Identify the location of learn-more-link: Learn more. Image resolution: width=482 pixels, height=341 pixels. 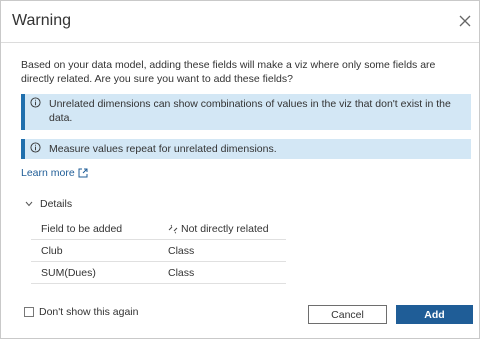
(54, 173).